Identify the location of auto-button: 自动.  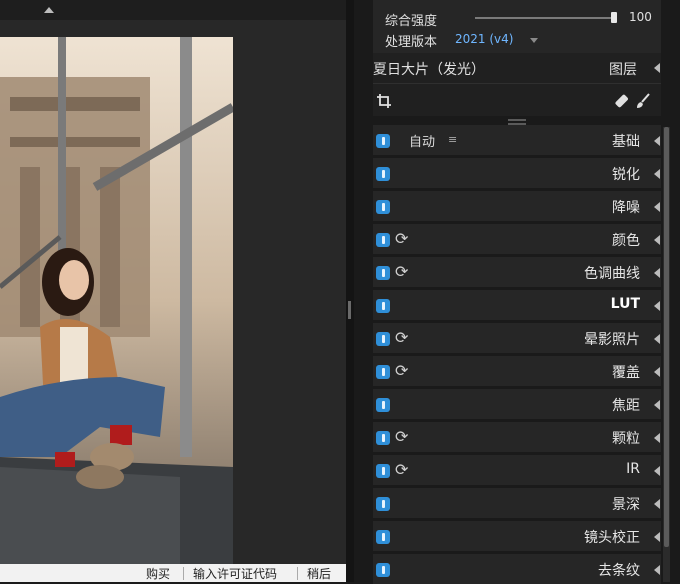
(422, 140).